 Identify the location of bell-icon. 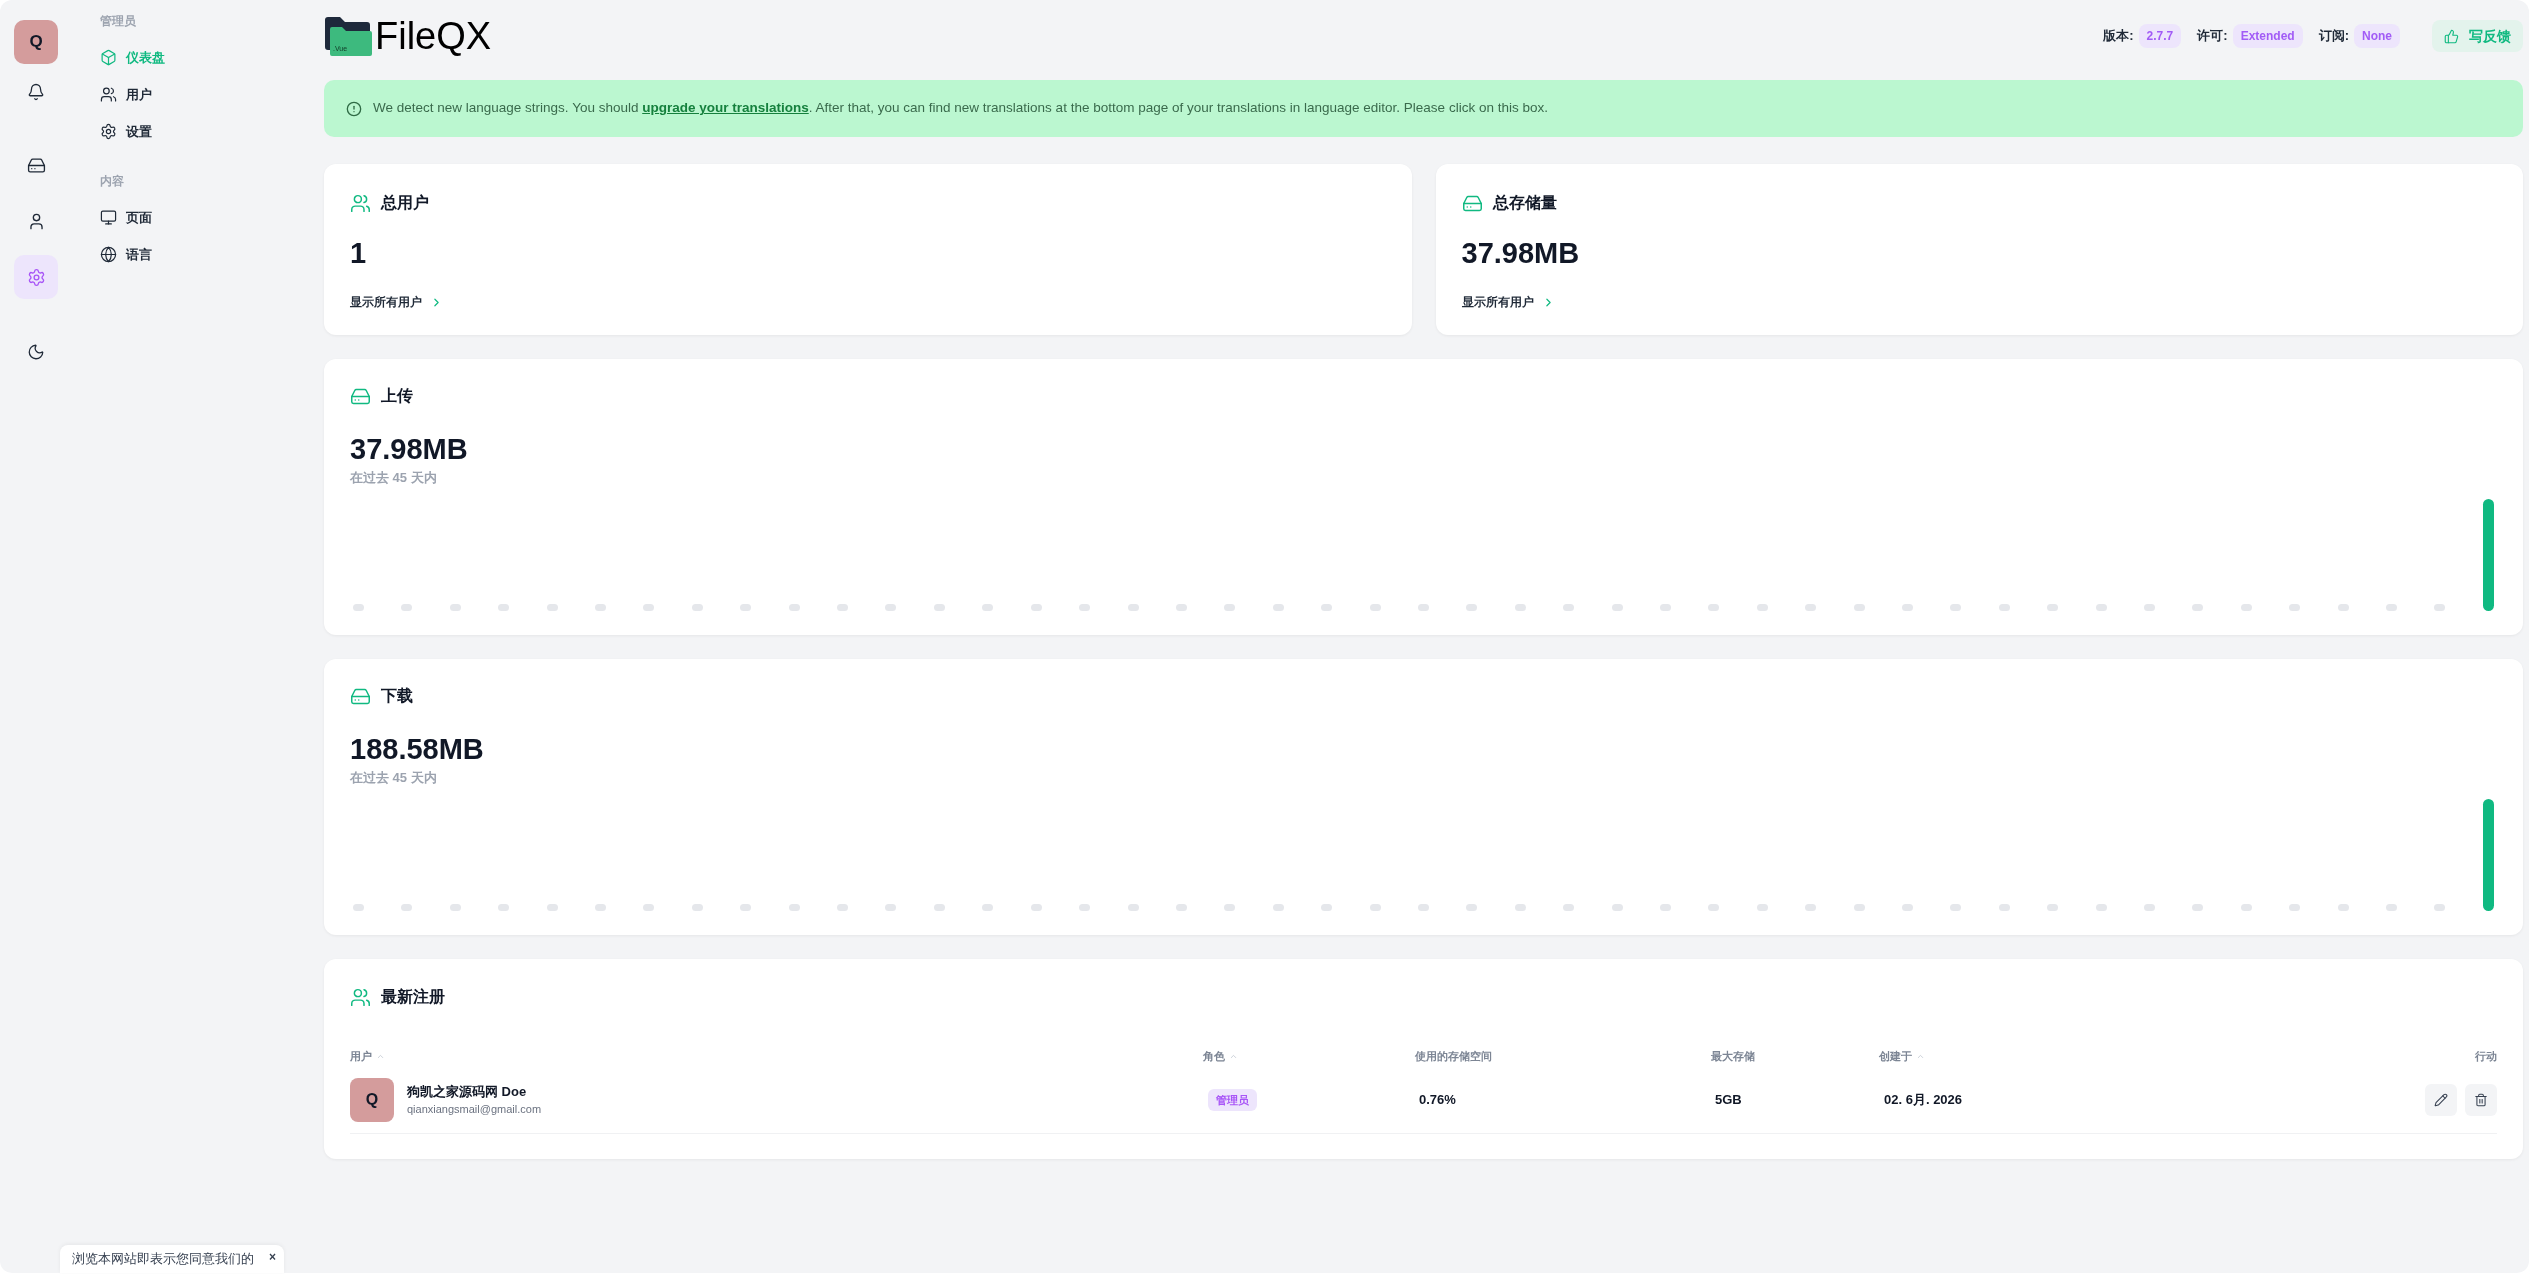
(36, 92).